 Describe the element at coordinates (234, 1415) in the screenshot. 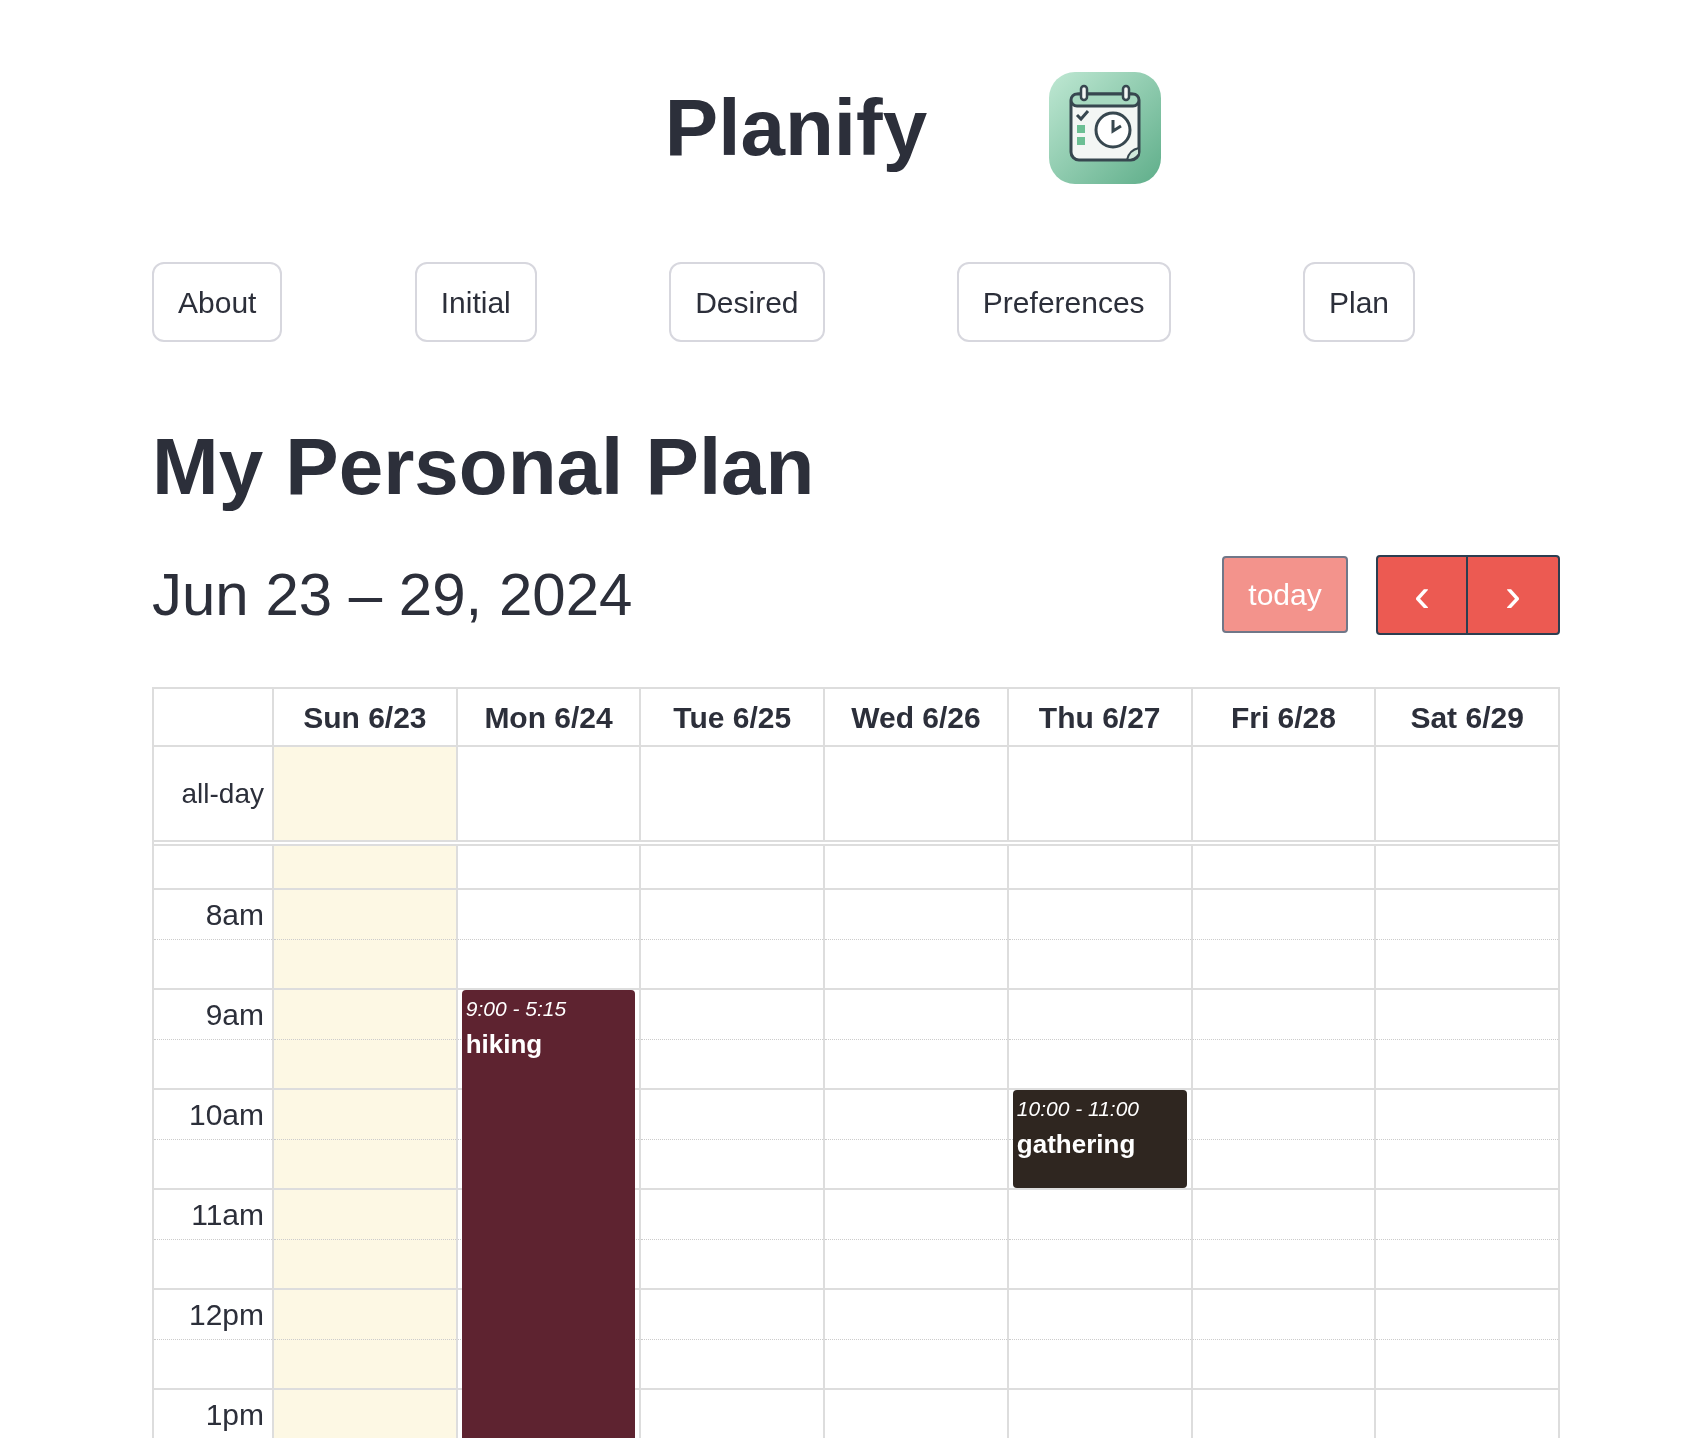

I see `hour-label: 1pm` at that location.